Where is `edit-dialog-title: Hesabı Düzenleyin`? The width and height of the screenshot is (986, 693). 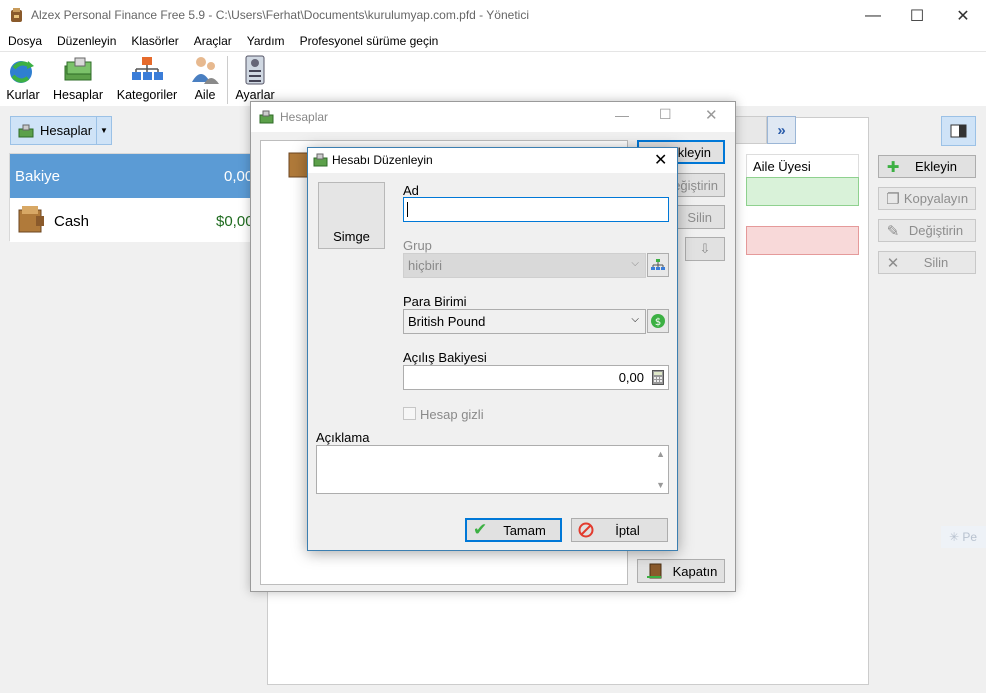 edit-dialog-title: Hesabı Düzenleyin is located at coordinates (382, 160).